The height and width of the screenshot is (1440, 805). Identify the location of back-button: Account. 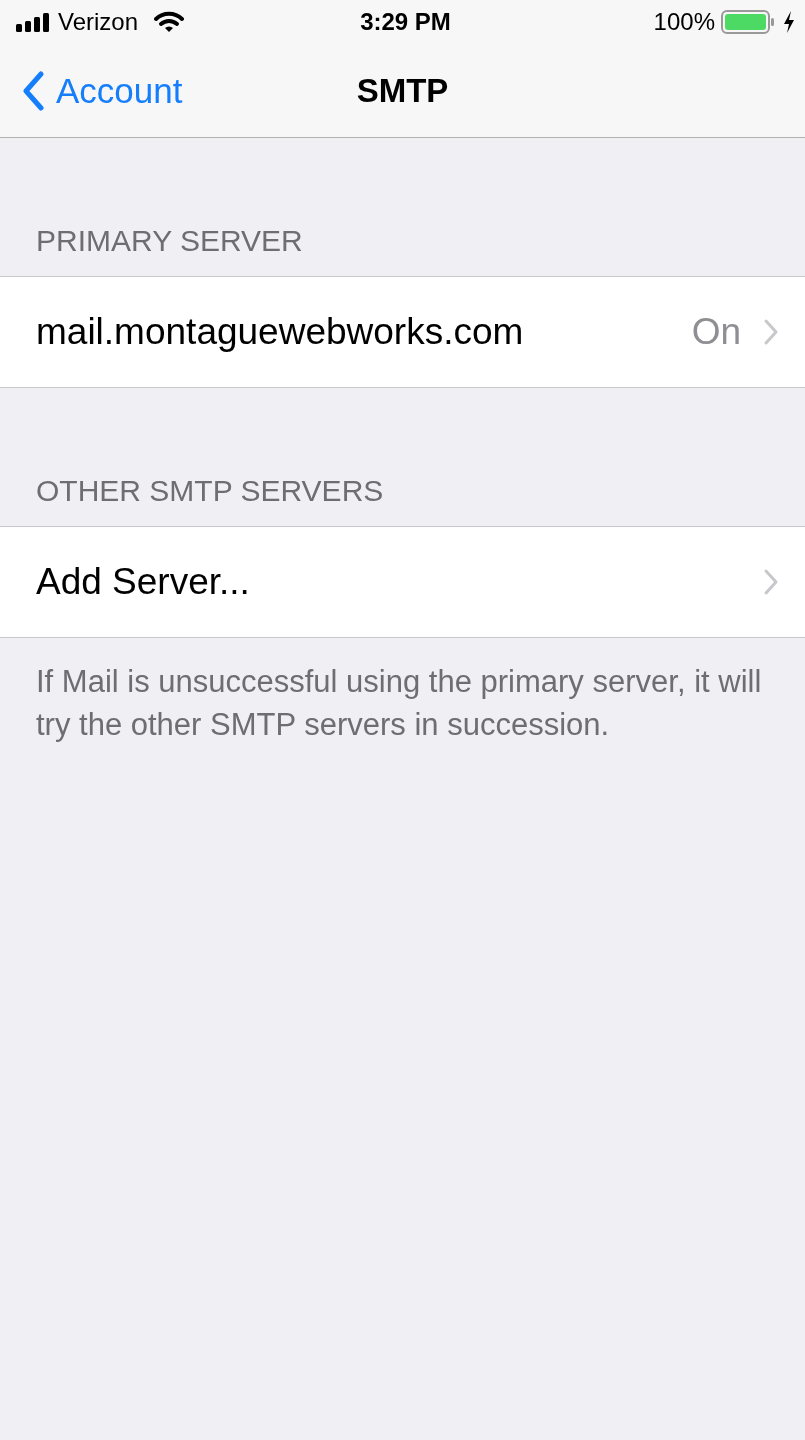
(91, 90).